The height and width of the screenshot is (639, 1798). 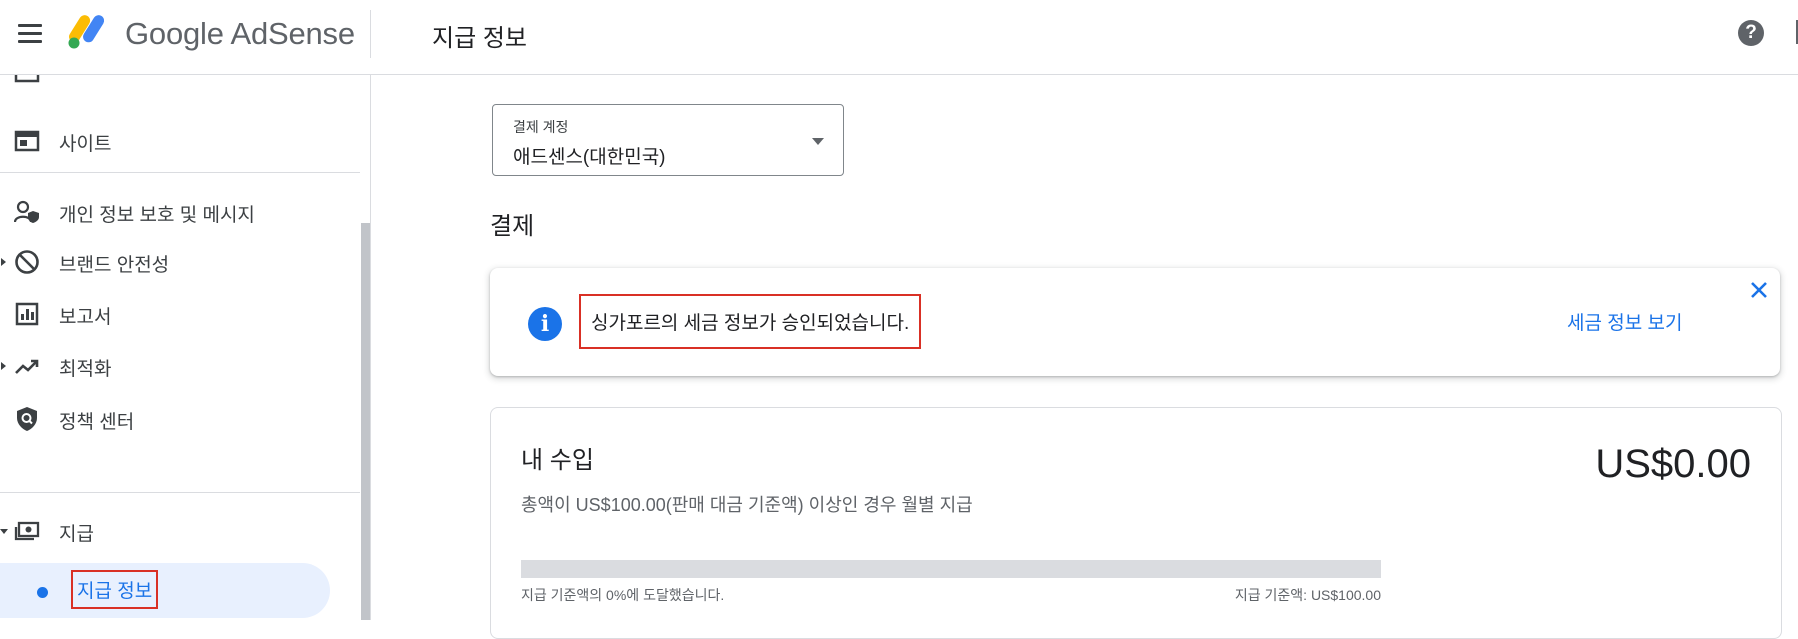 What do you see at coordinates (157, 215) in the screenshot?
I see `sidebar-item-label: 개인 정보 보호 및 메시지` at bounding box center [157, 215].